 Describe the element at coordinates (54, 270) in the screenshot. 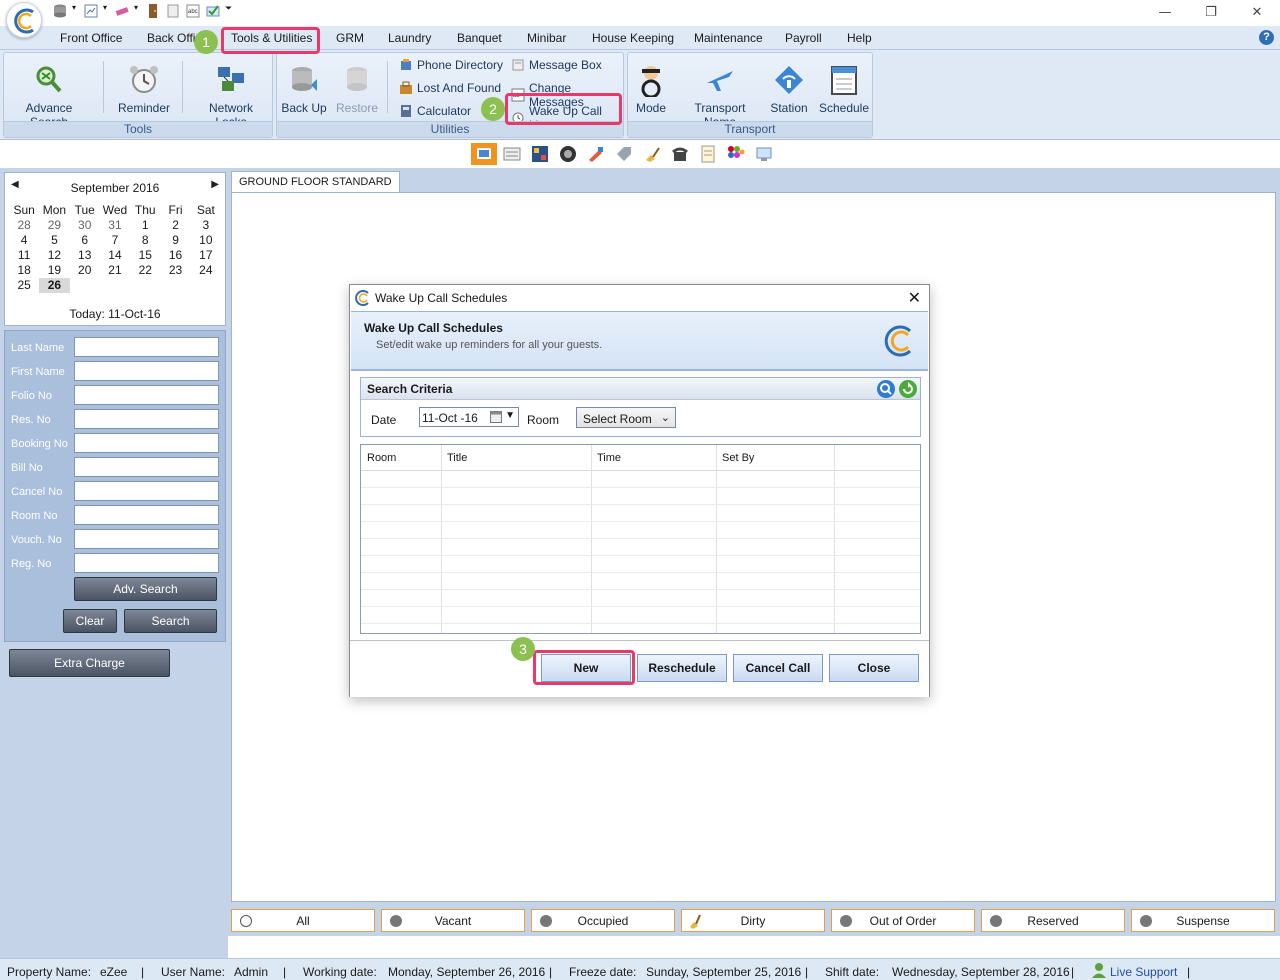

I see `calendar-day: 19` at that location.